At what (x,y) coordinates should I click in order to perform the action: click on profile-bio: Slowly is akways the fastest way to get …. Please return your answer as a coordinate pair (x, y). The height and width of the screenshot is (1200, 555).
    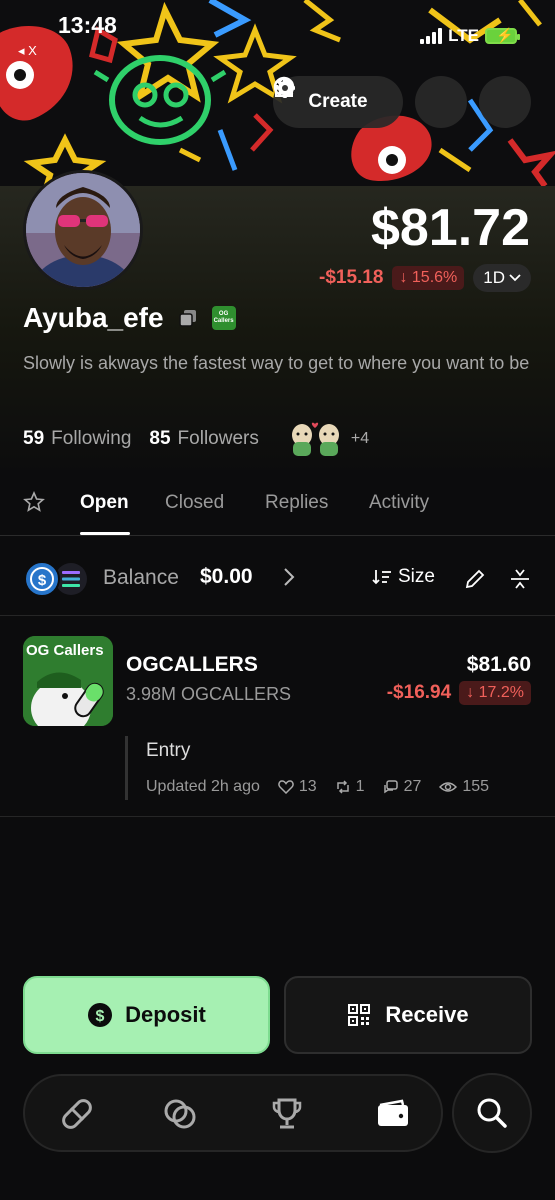
    Looking at the image, I should click on (276, 363).